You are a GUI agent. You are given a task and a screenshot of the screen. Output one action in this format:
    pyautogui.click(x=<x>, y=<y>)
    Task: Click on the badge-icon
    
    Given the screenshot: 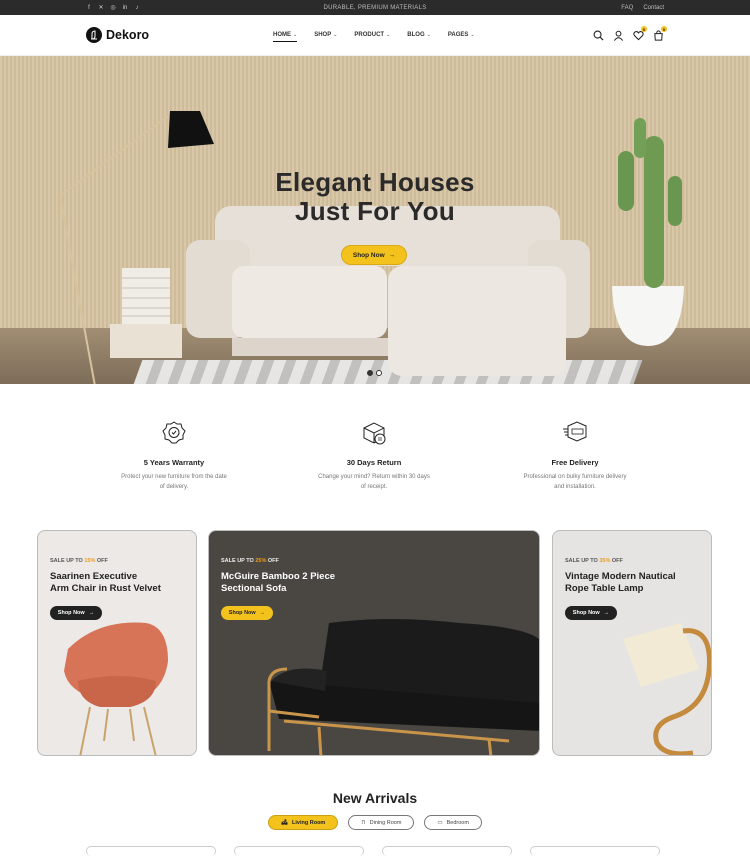 What is the action you would take?
    pyautogui.click(x=174, y=433)
    